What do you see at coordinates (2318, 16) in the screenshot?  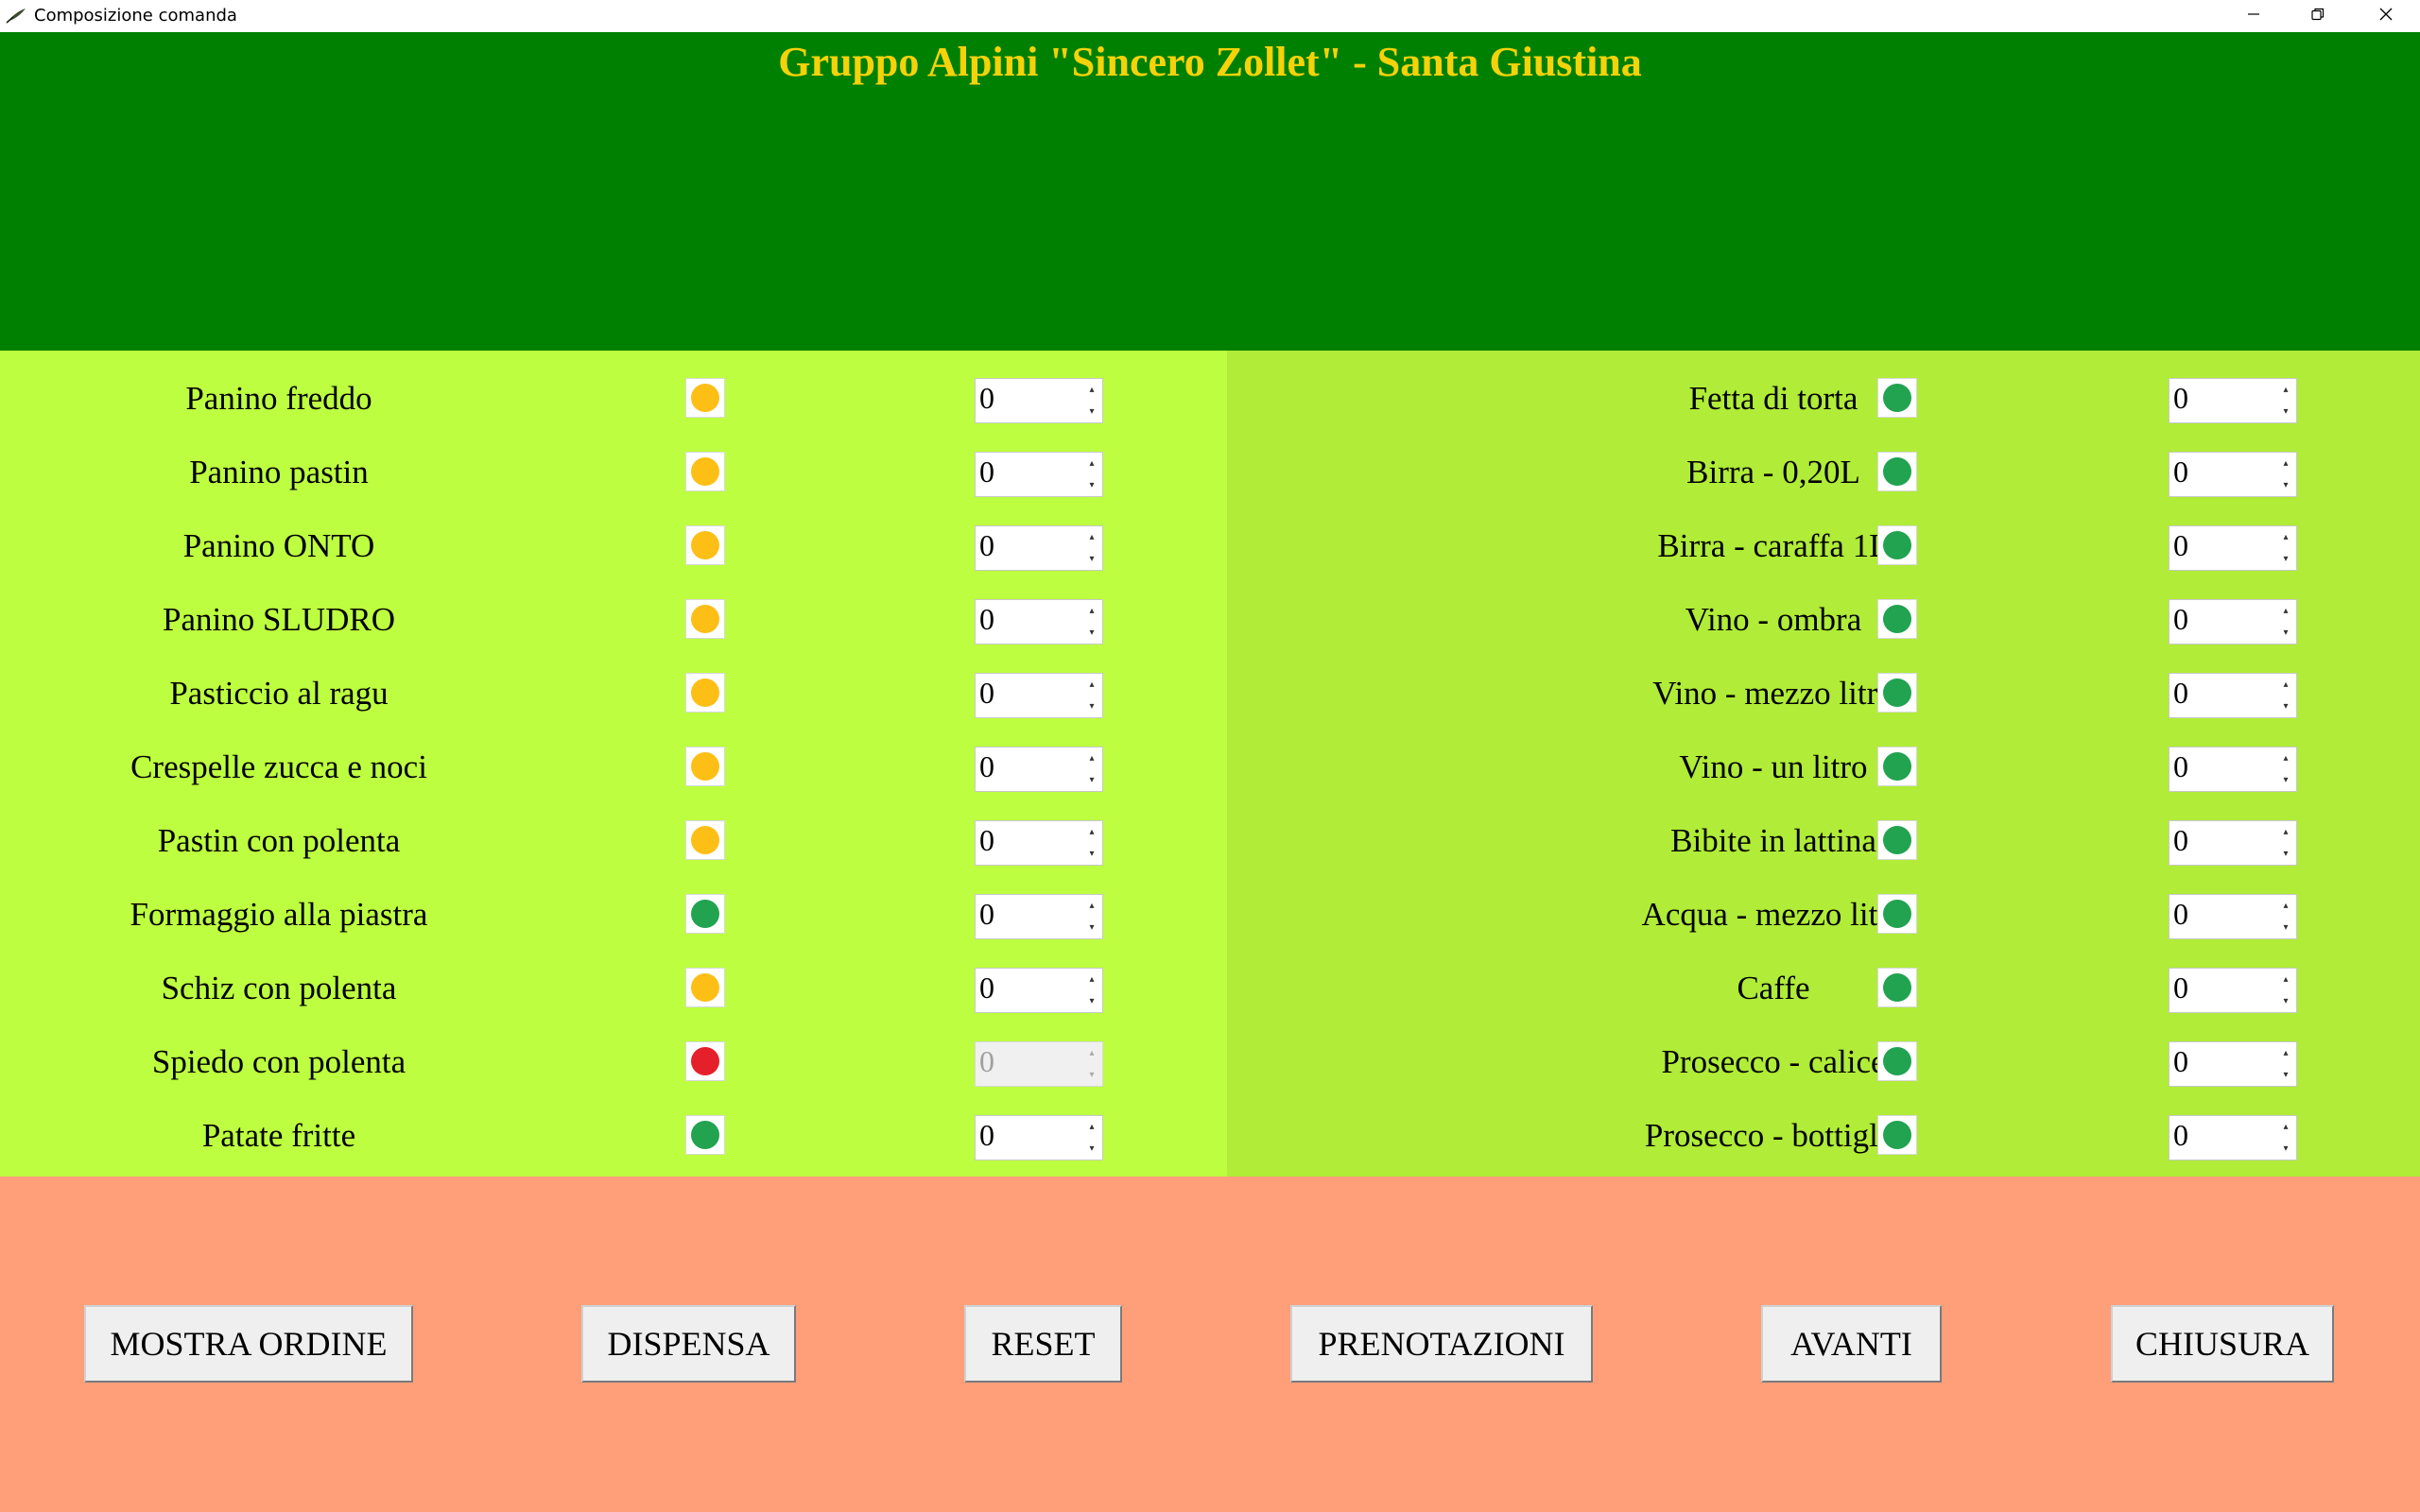 I see `restore-button` at bounding box center [2318, 16].